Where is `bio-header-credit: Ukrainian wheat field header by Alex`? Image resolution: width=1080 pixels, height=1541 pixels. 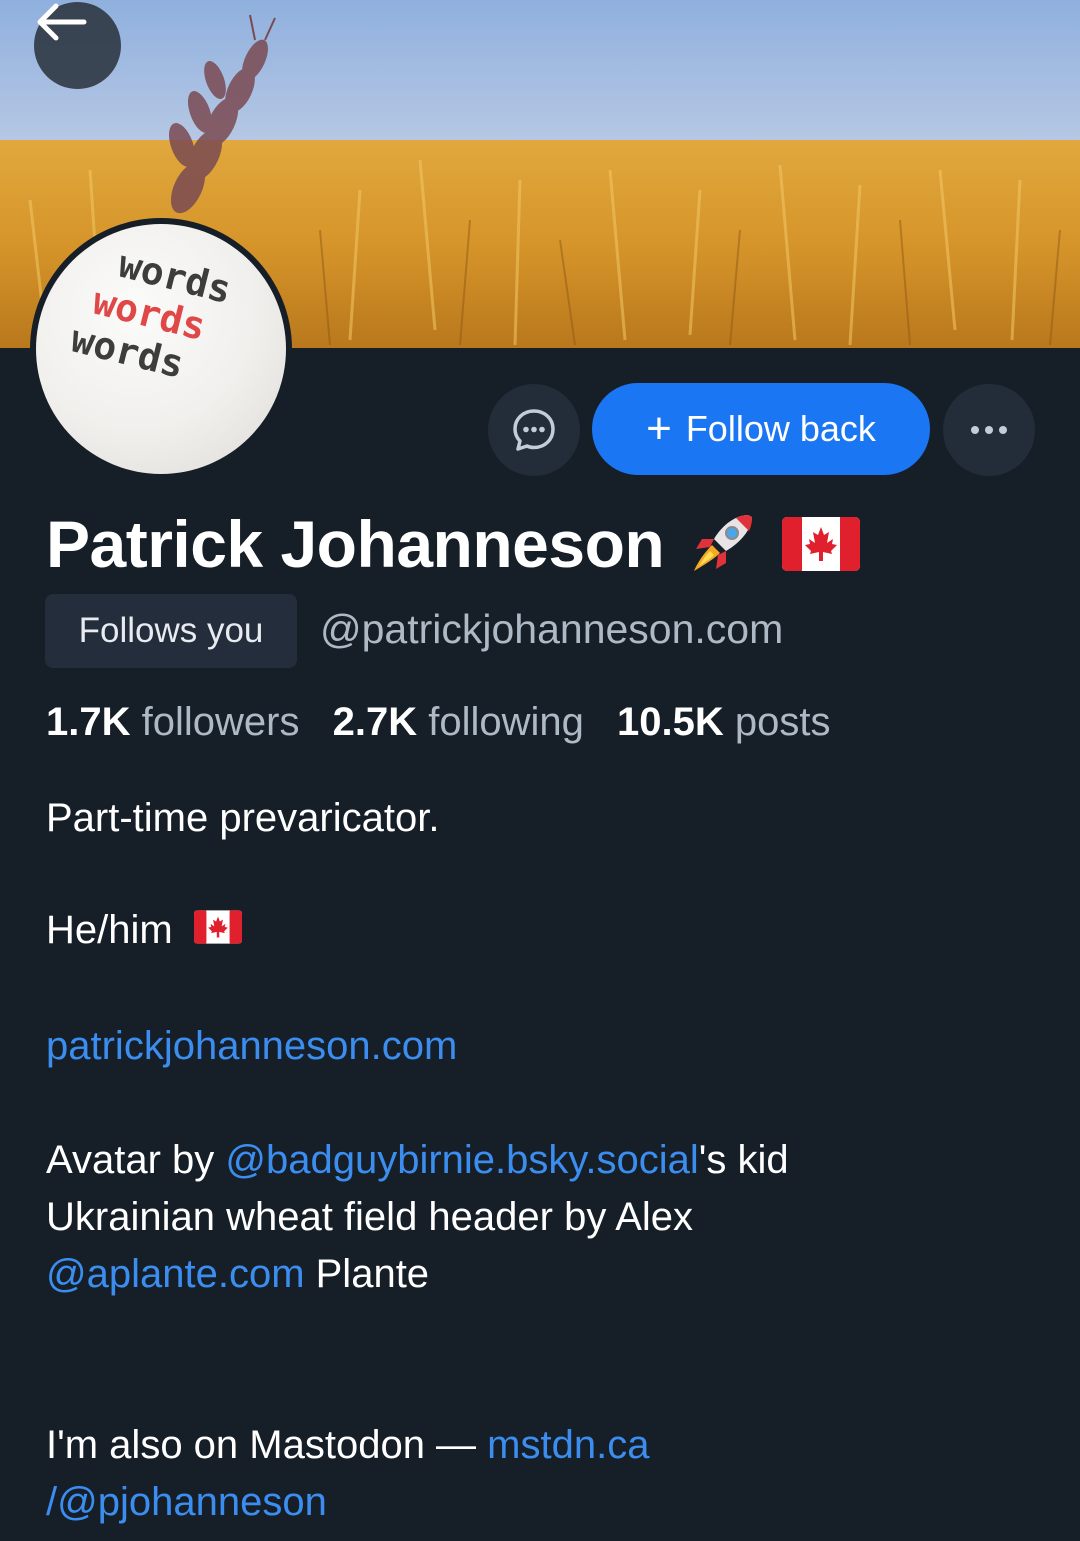 bio-header-credit: Ukrainian wheat field header by Alex is located at coordinates (370, 1217).